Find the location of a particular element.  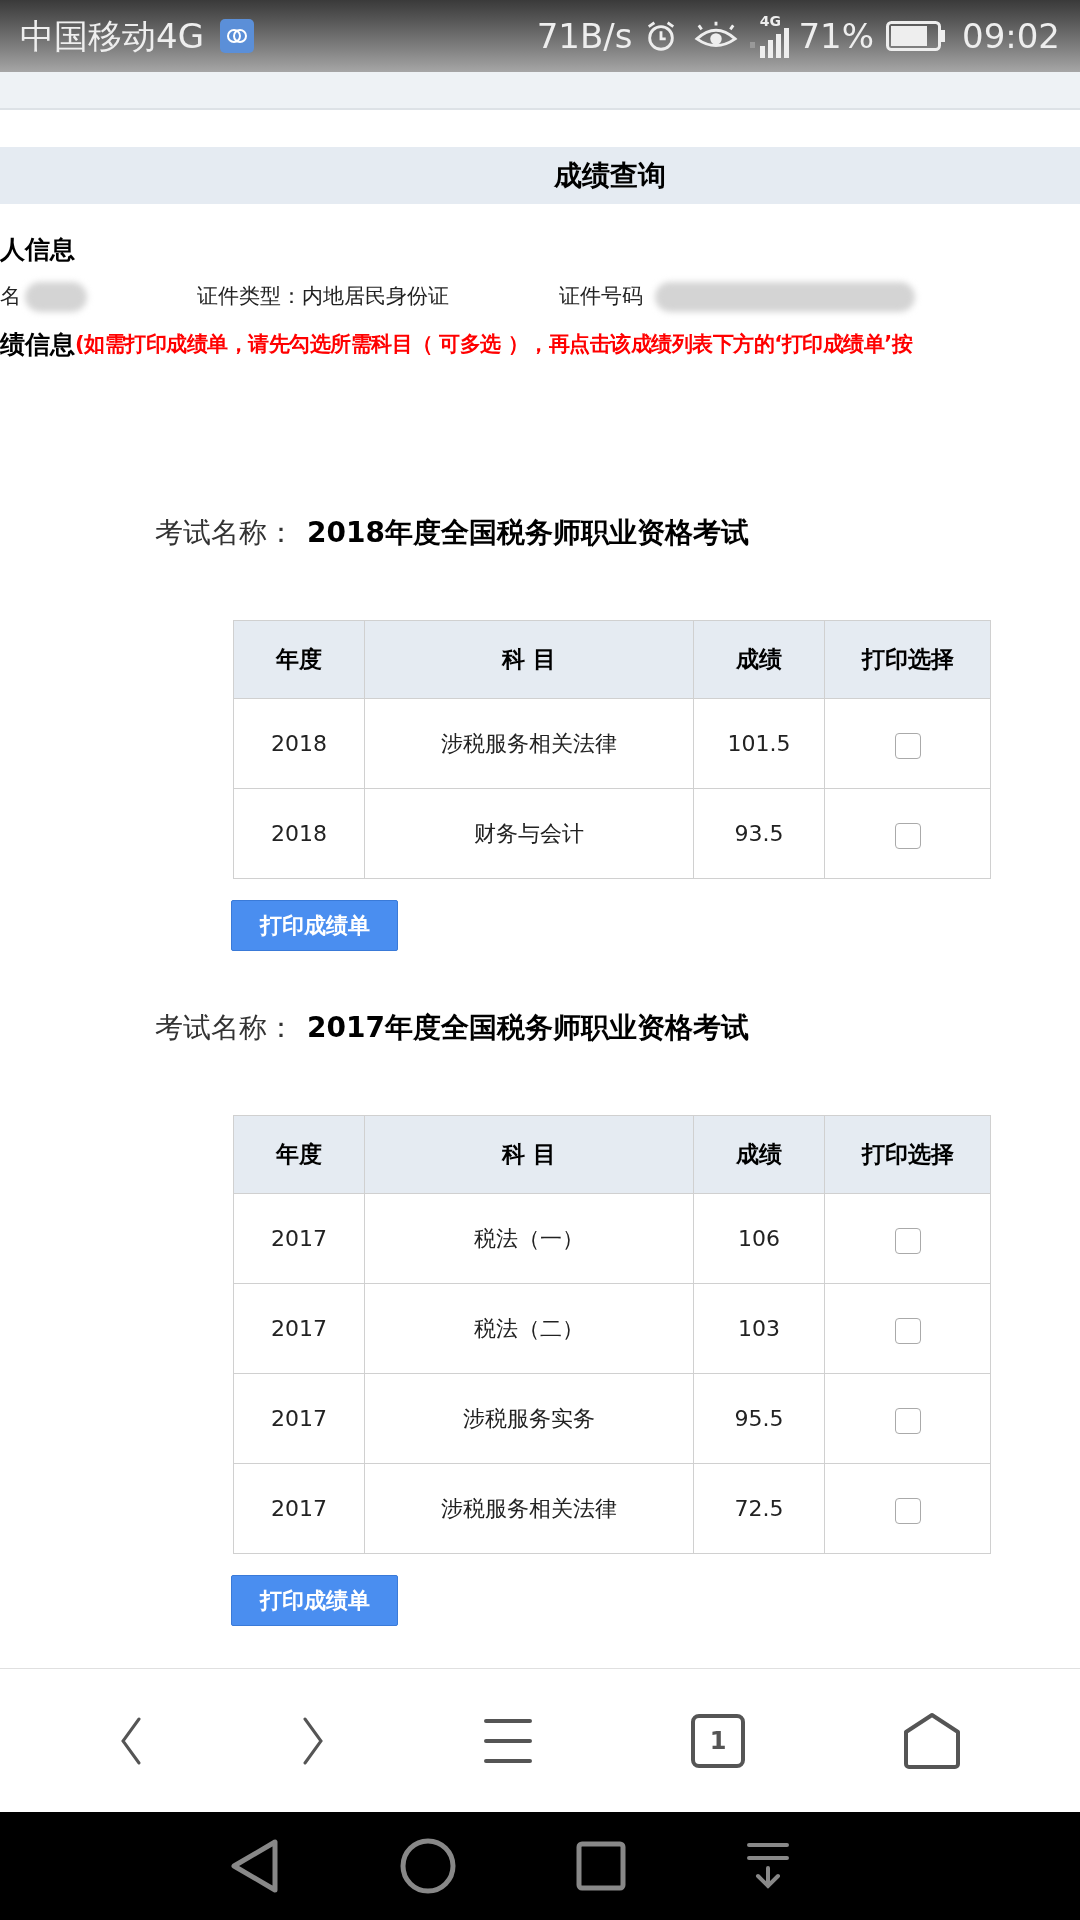

table-cell: 95.5 is located at coordinates (759, 1418).